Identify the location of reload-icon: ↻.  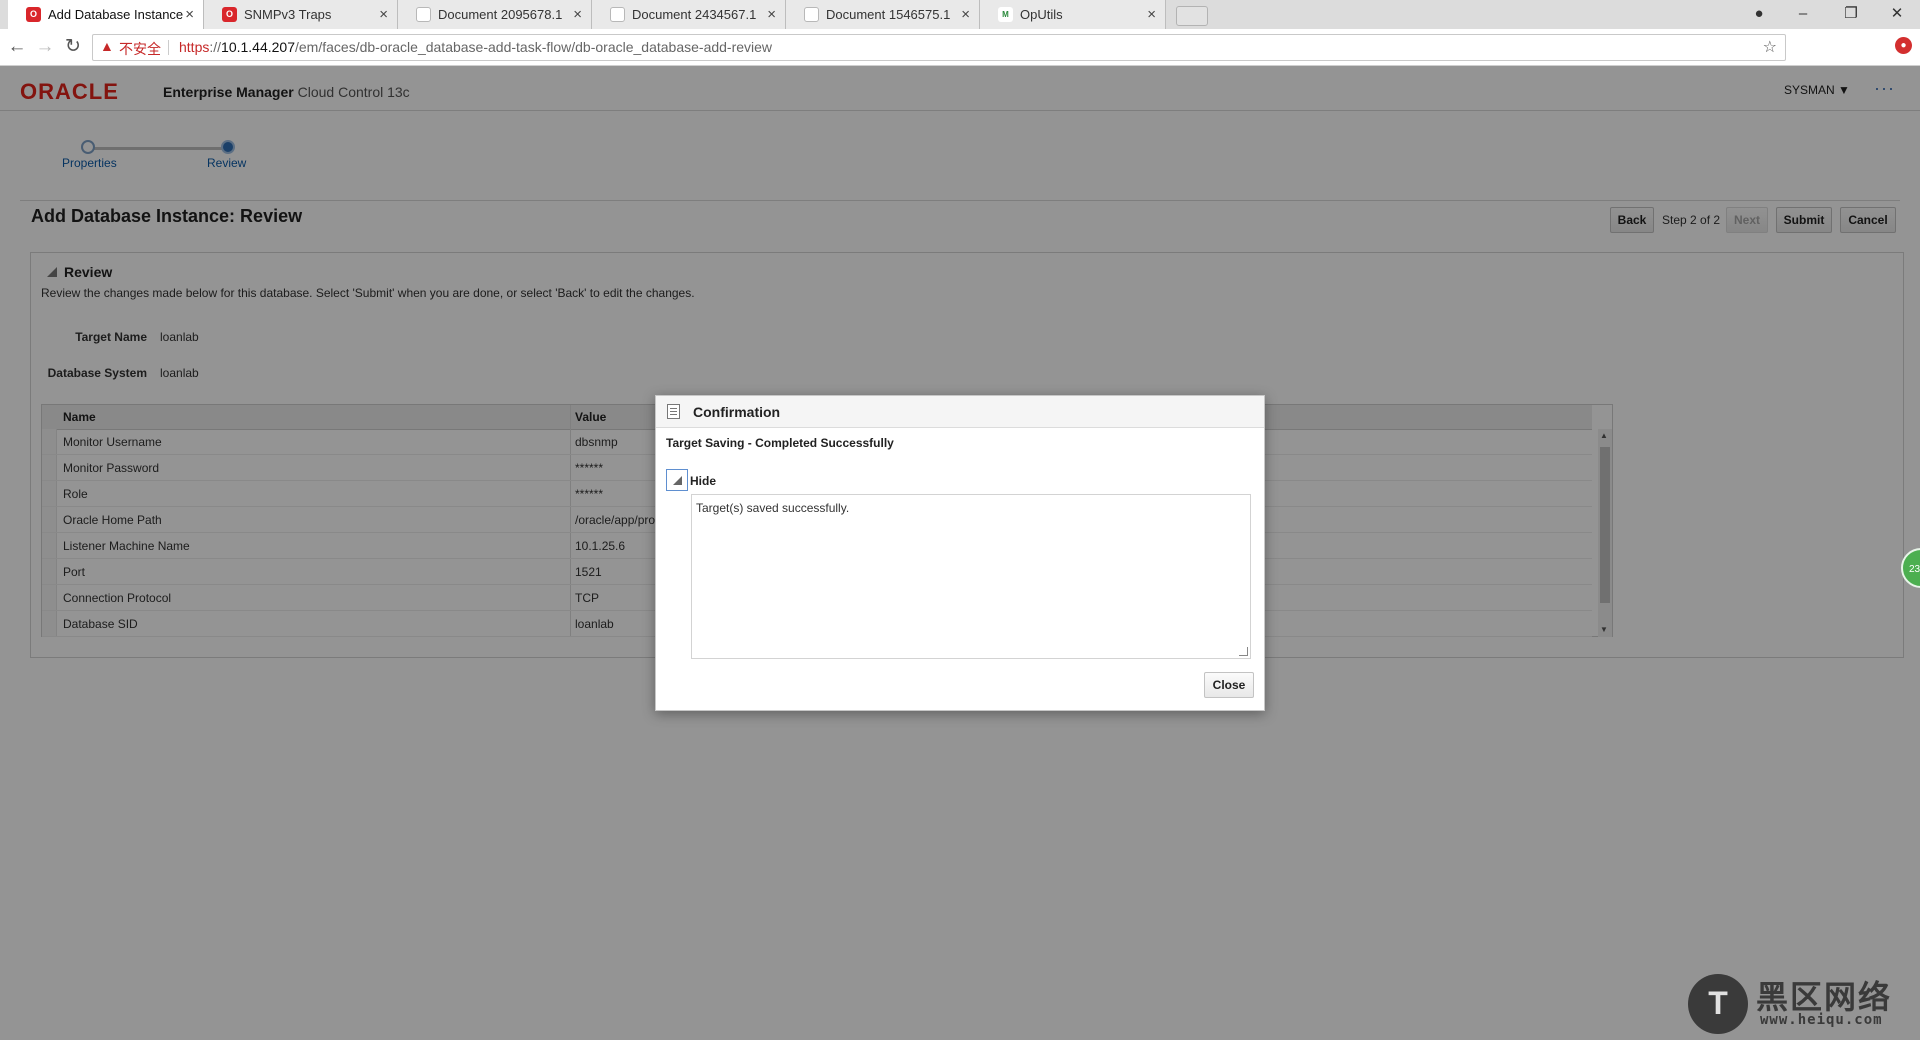
(73, 47).